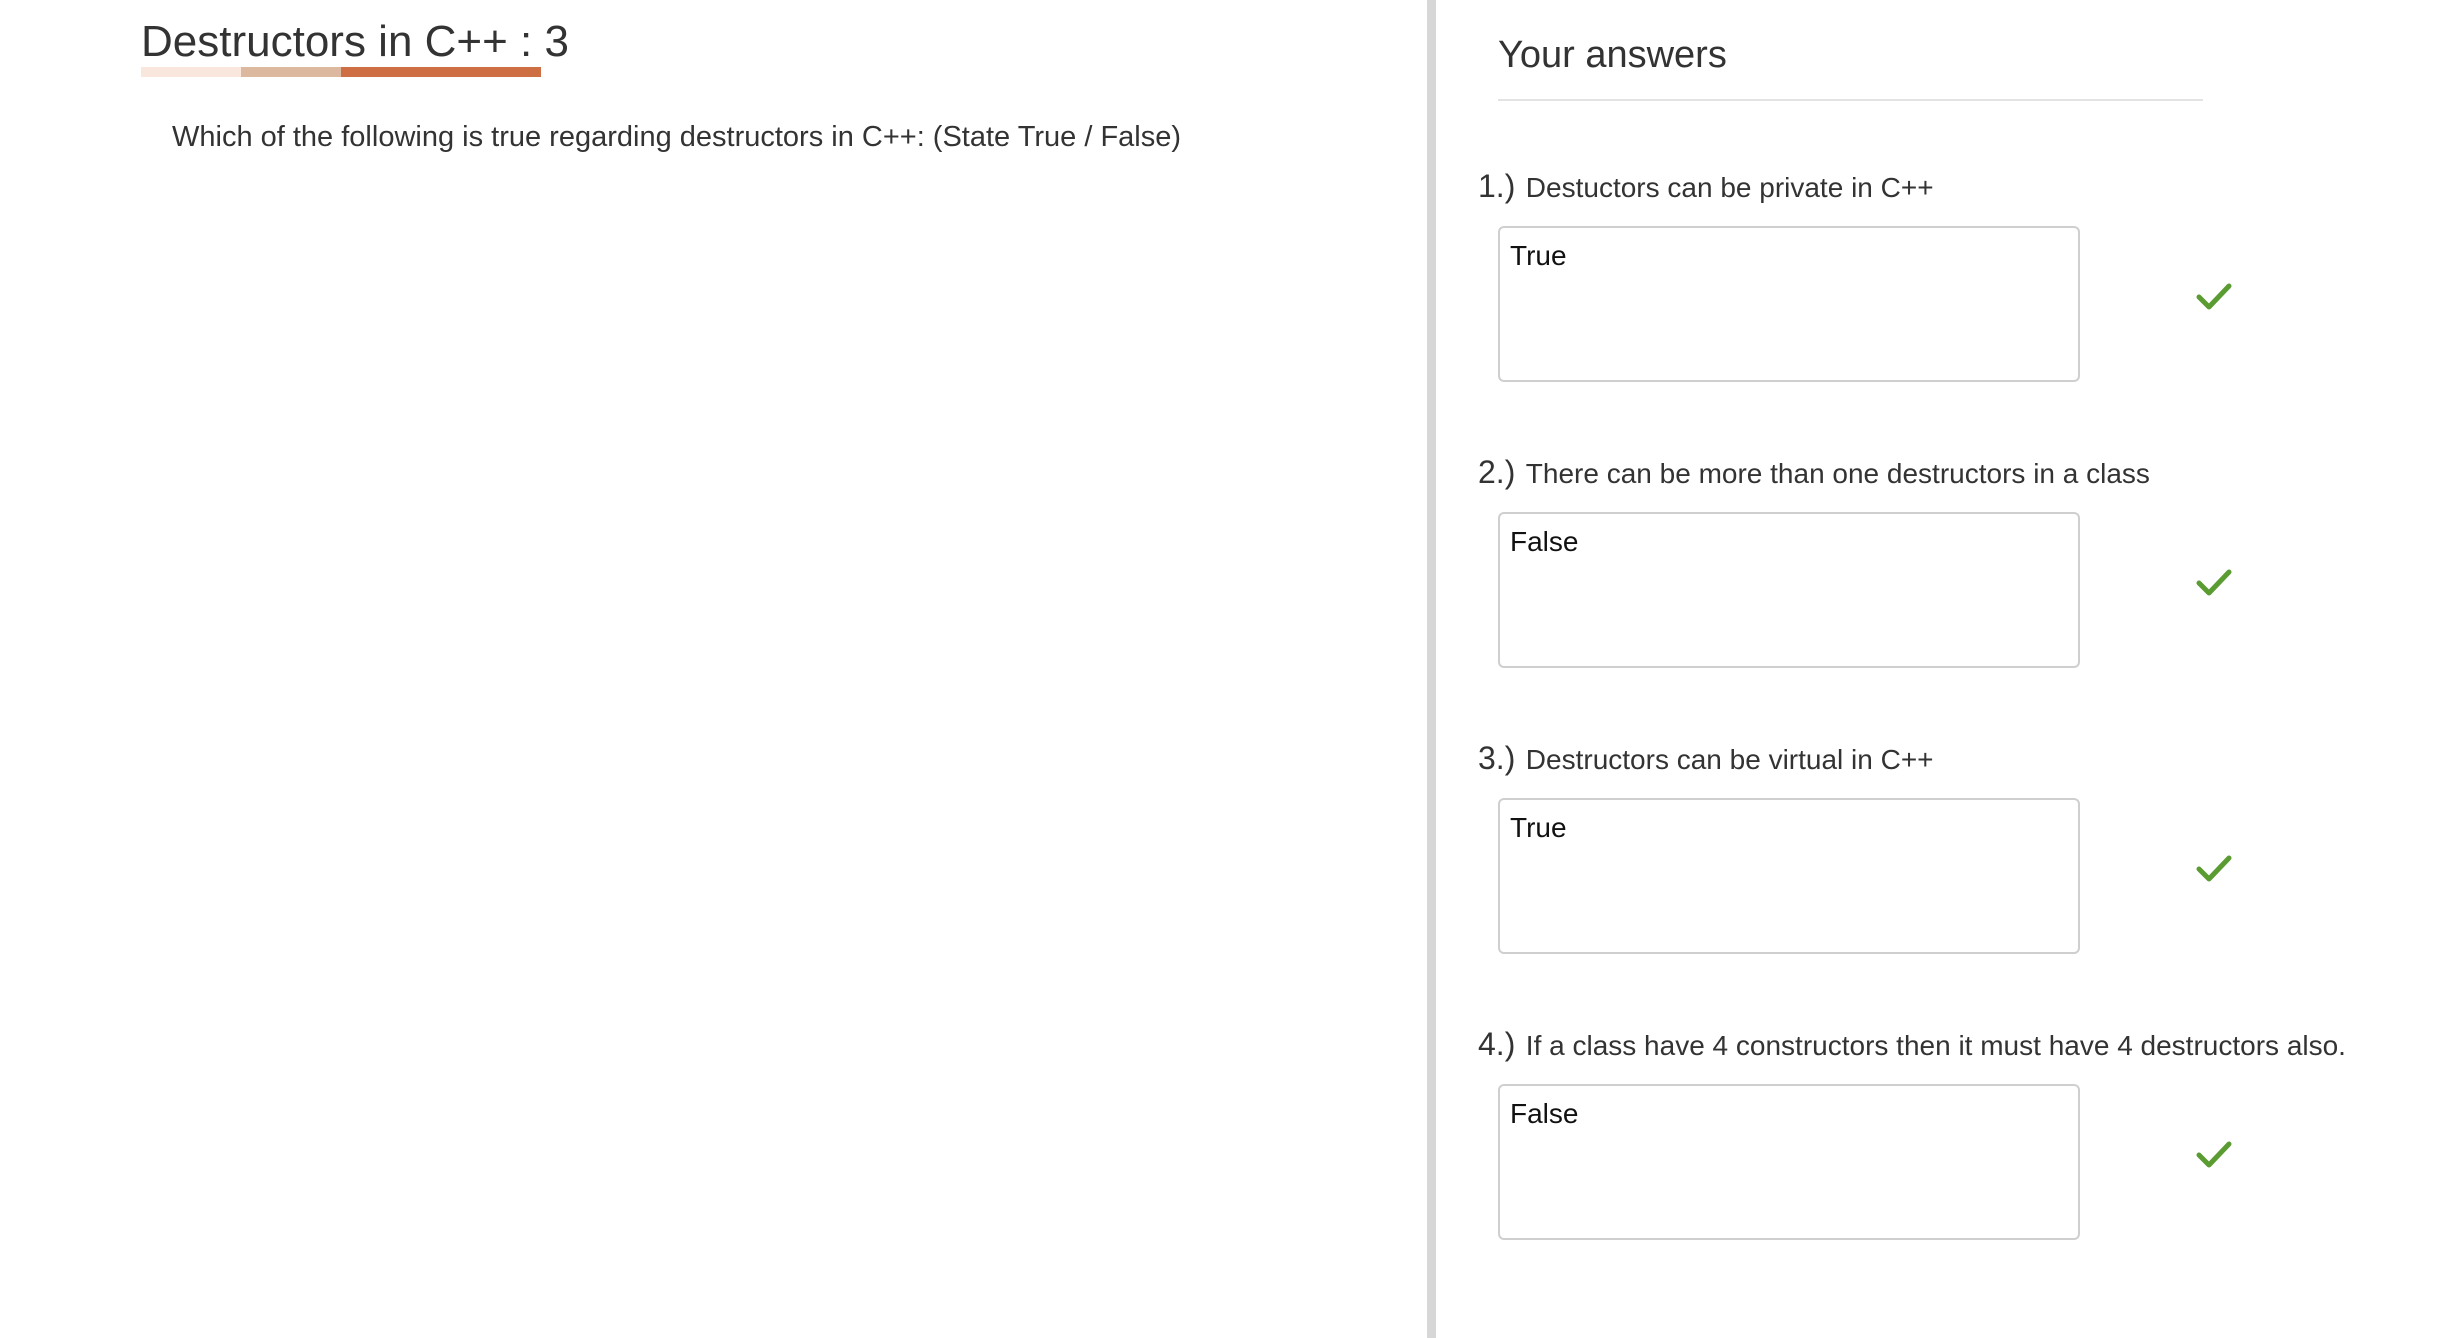 Image resolution: width=2458 pixels, height=1338 pixels. Describe the element at coordinates (1612, 55) in the screenshot. I see `answers-title: Your answers` at that location.